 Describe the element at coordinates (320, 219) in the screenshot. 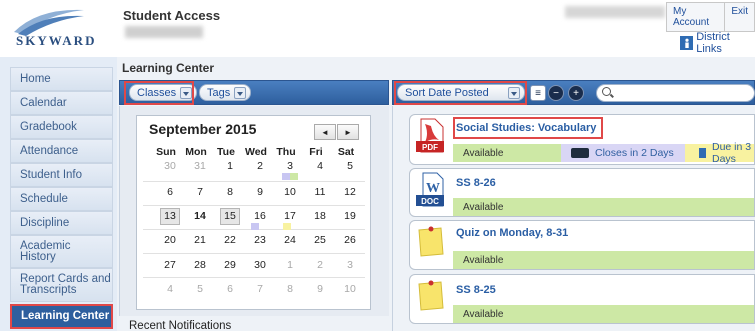

I see `calendar-day: 18` at that location.